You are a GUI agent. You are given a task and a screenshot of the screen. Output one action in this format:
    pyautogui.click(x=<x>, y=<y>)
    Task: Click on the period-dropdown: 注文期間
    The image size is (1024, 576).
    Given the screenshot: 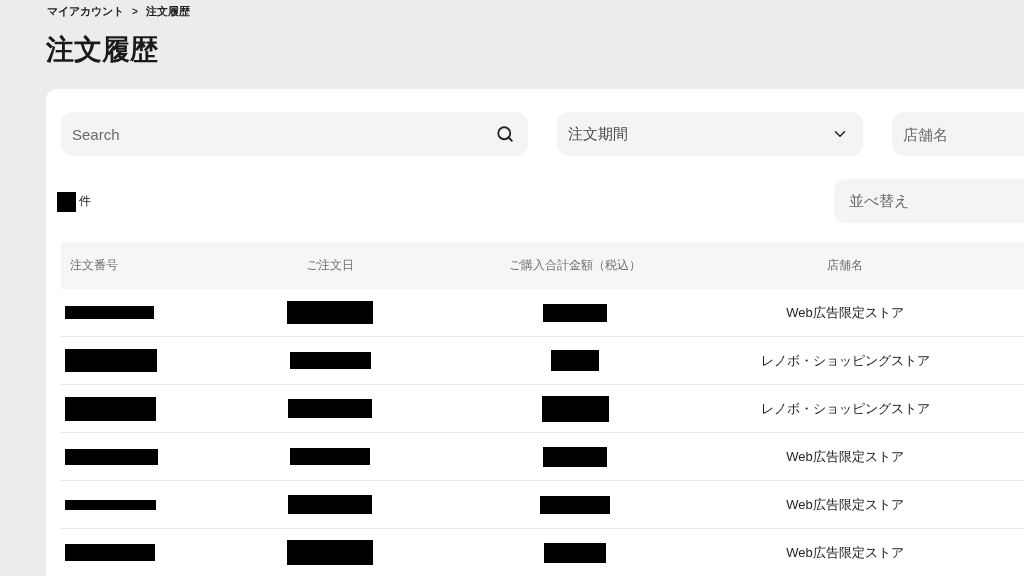 What is the action you would take?
    pyautogui.click(x=710, y=134)
    